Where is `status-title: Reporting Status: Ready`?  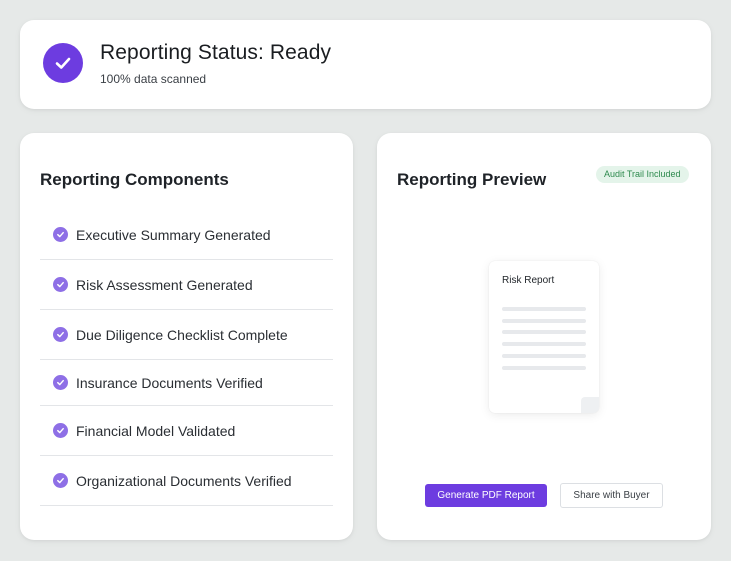 status-title: Reporting Status: Ready is located at coordinates (216, 52).